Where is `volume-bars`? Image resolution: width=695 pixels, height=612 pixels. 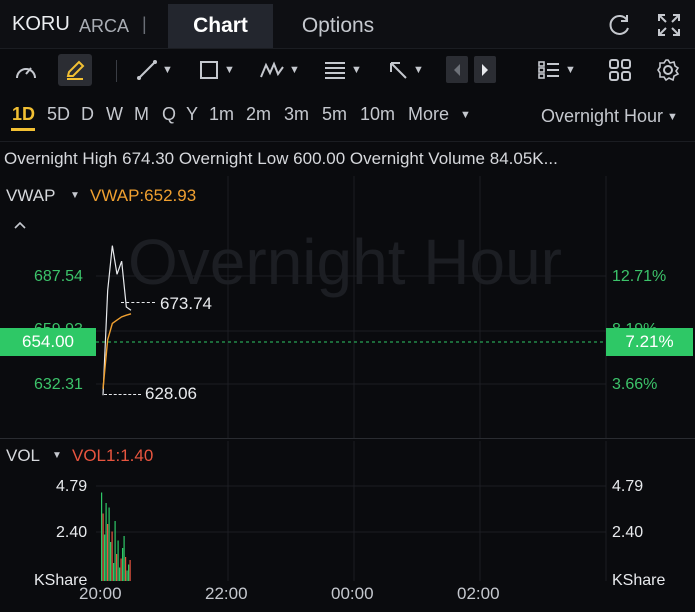
volume-bars is located at coordinates (116, 536).